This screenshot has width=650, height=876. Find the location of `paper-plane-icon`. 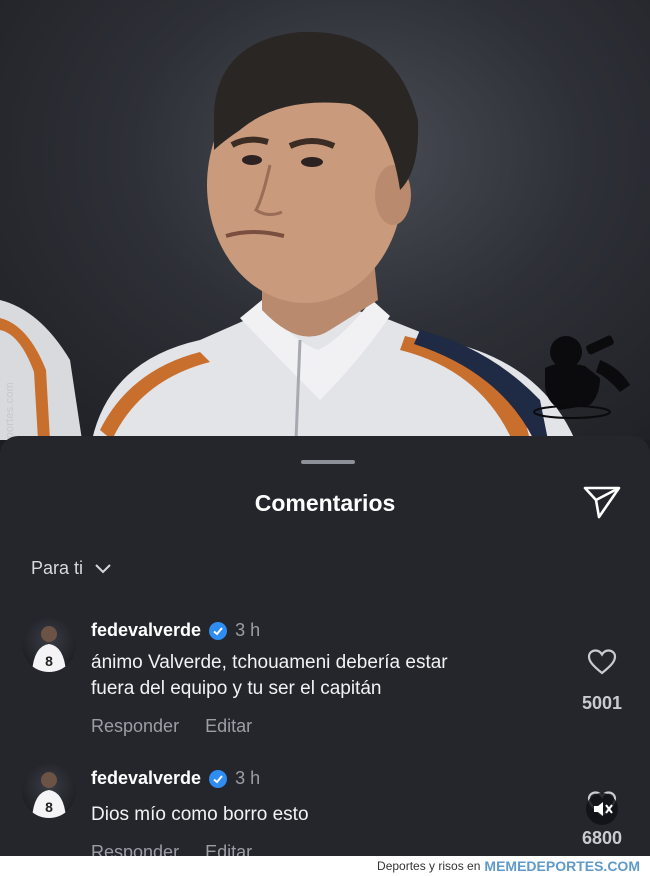

paper-plane-icon is located at coordinates (602, 502).